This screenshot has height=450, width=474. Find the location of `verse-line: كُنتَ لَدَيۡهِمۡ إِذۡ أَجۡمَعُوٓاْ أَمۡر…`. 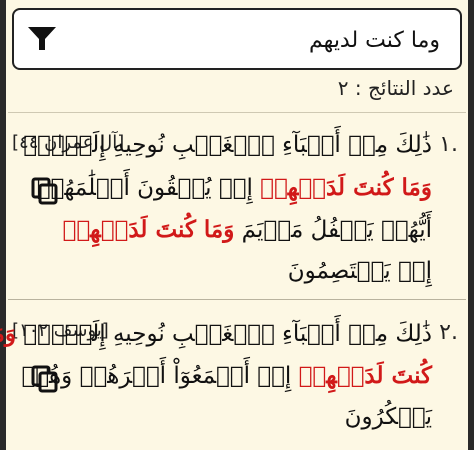

verse-line: كُنتَ لَدَيۡهِمۡ إِذۡ أَجۡمَعُوٓاْ أَمۡر… is located at coordinates (226, 375).